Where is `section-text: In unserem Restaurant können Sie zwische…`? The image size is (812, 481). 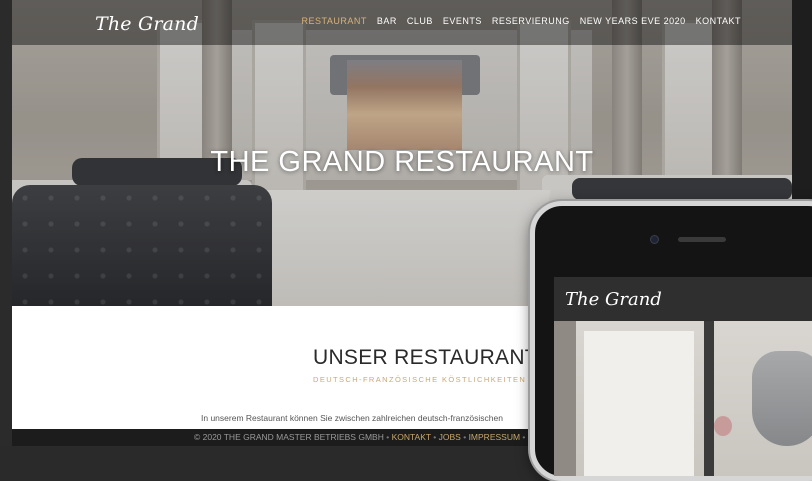 section-text: In unserem Restaurant können Sie zwische… is located at coordinates (352, 418).